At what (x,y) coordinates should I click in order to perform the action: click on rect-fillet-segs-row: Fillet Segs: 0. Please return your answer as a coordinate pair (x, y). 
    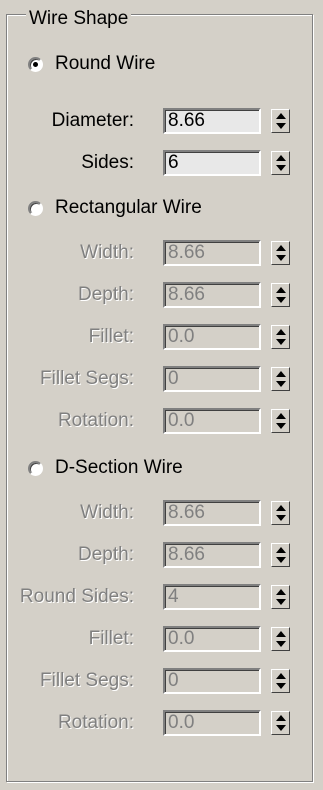
    Looking at the image, I should click on (150, 379).